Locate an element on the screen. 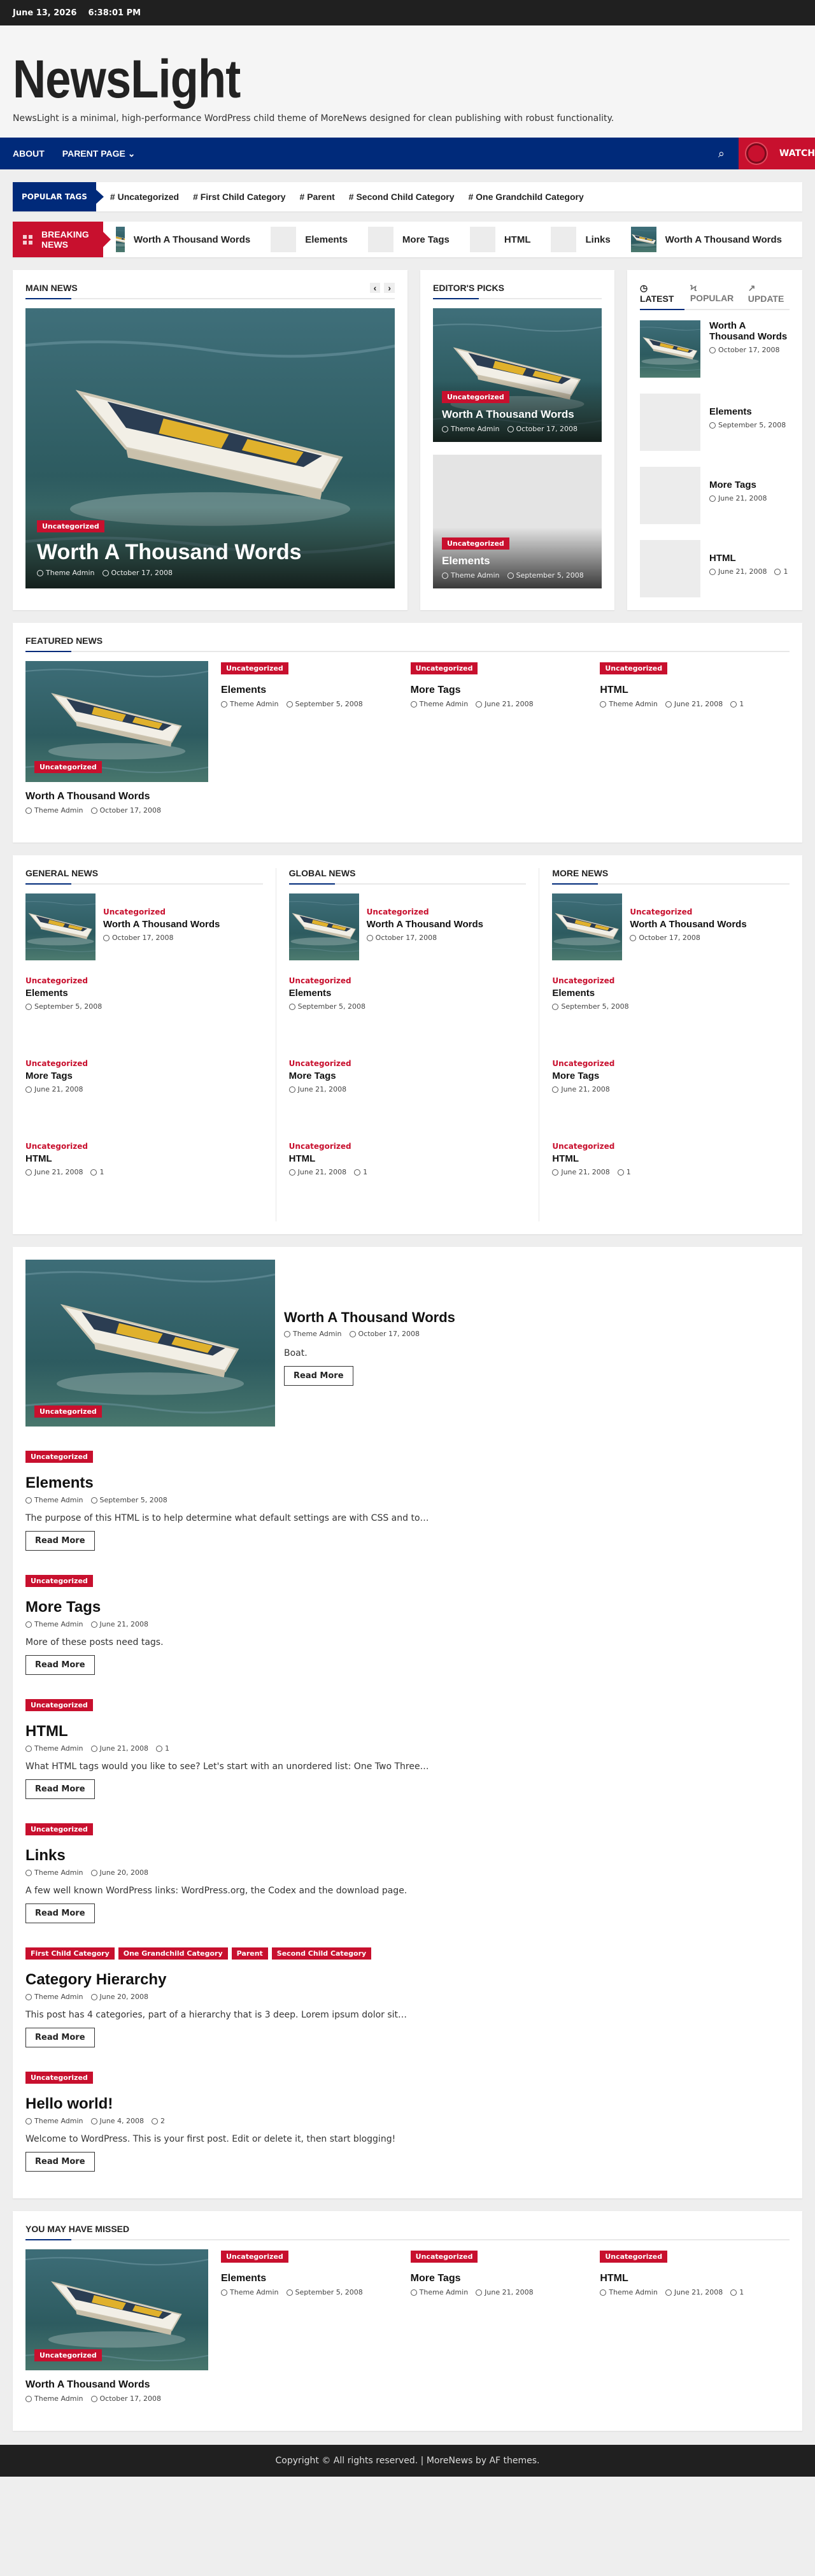  tab-item-headline: HTML is located at coordinates (748, 559).